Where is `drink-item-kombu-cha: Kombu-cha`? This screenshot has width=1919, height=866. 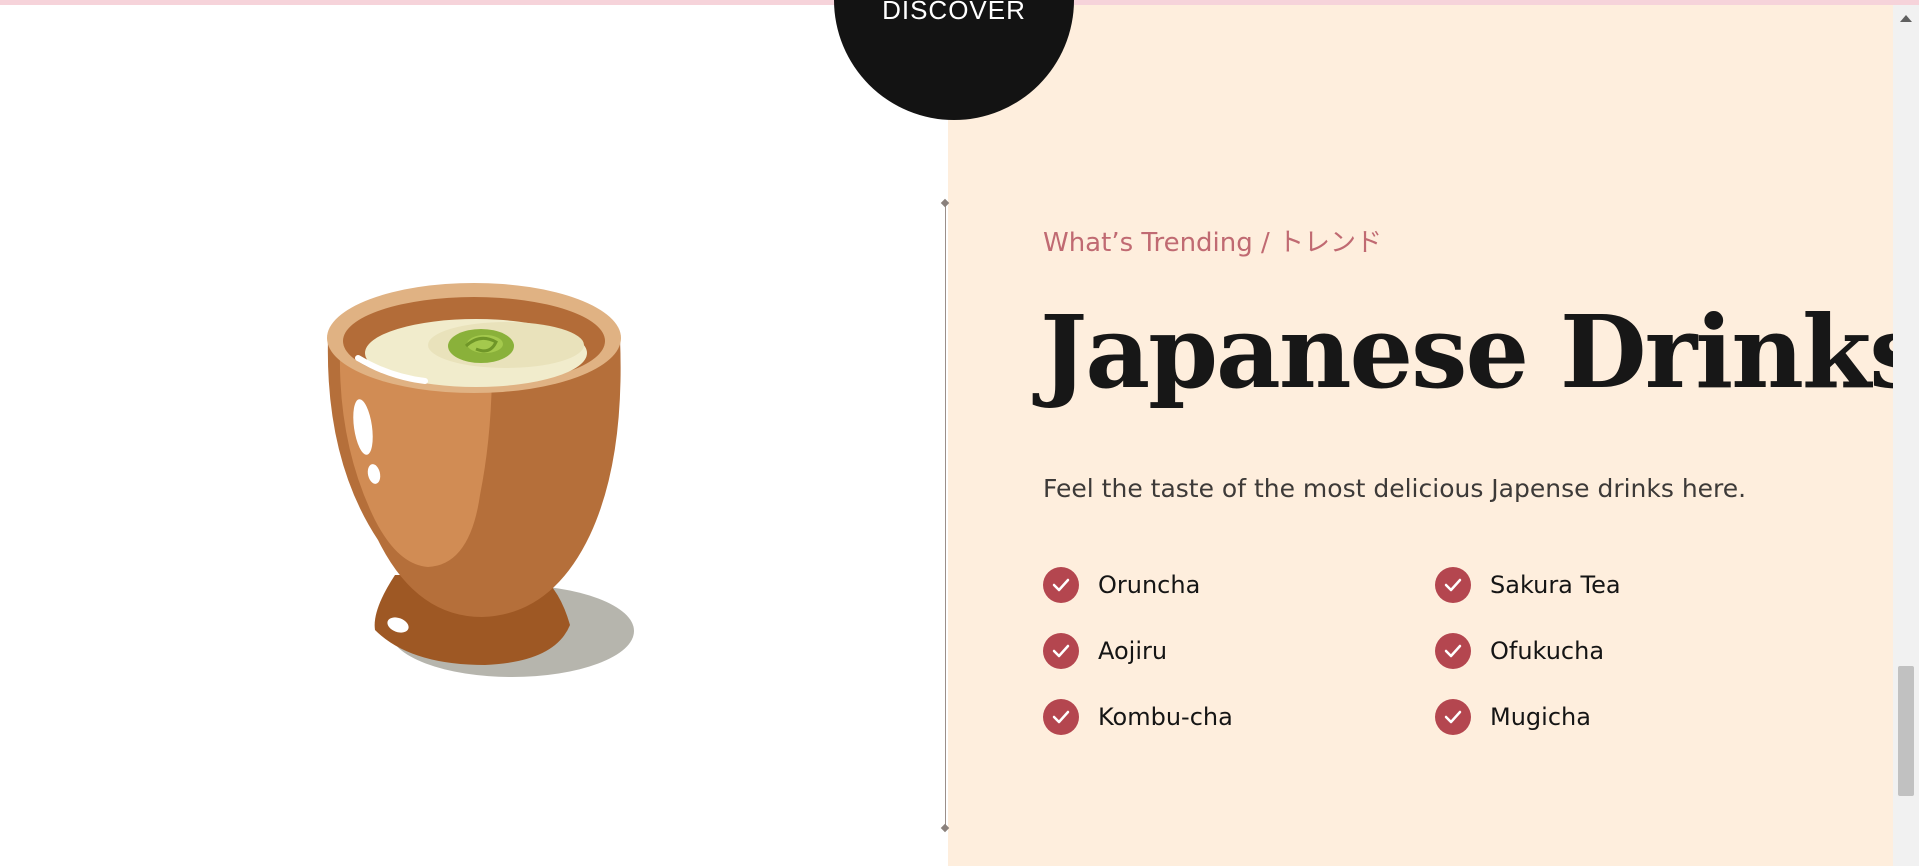 drink-item-kombu-cha: Kombu-cha is located at coordinates (1138, 717).